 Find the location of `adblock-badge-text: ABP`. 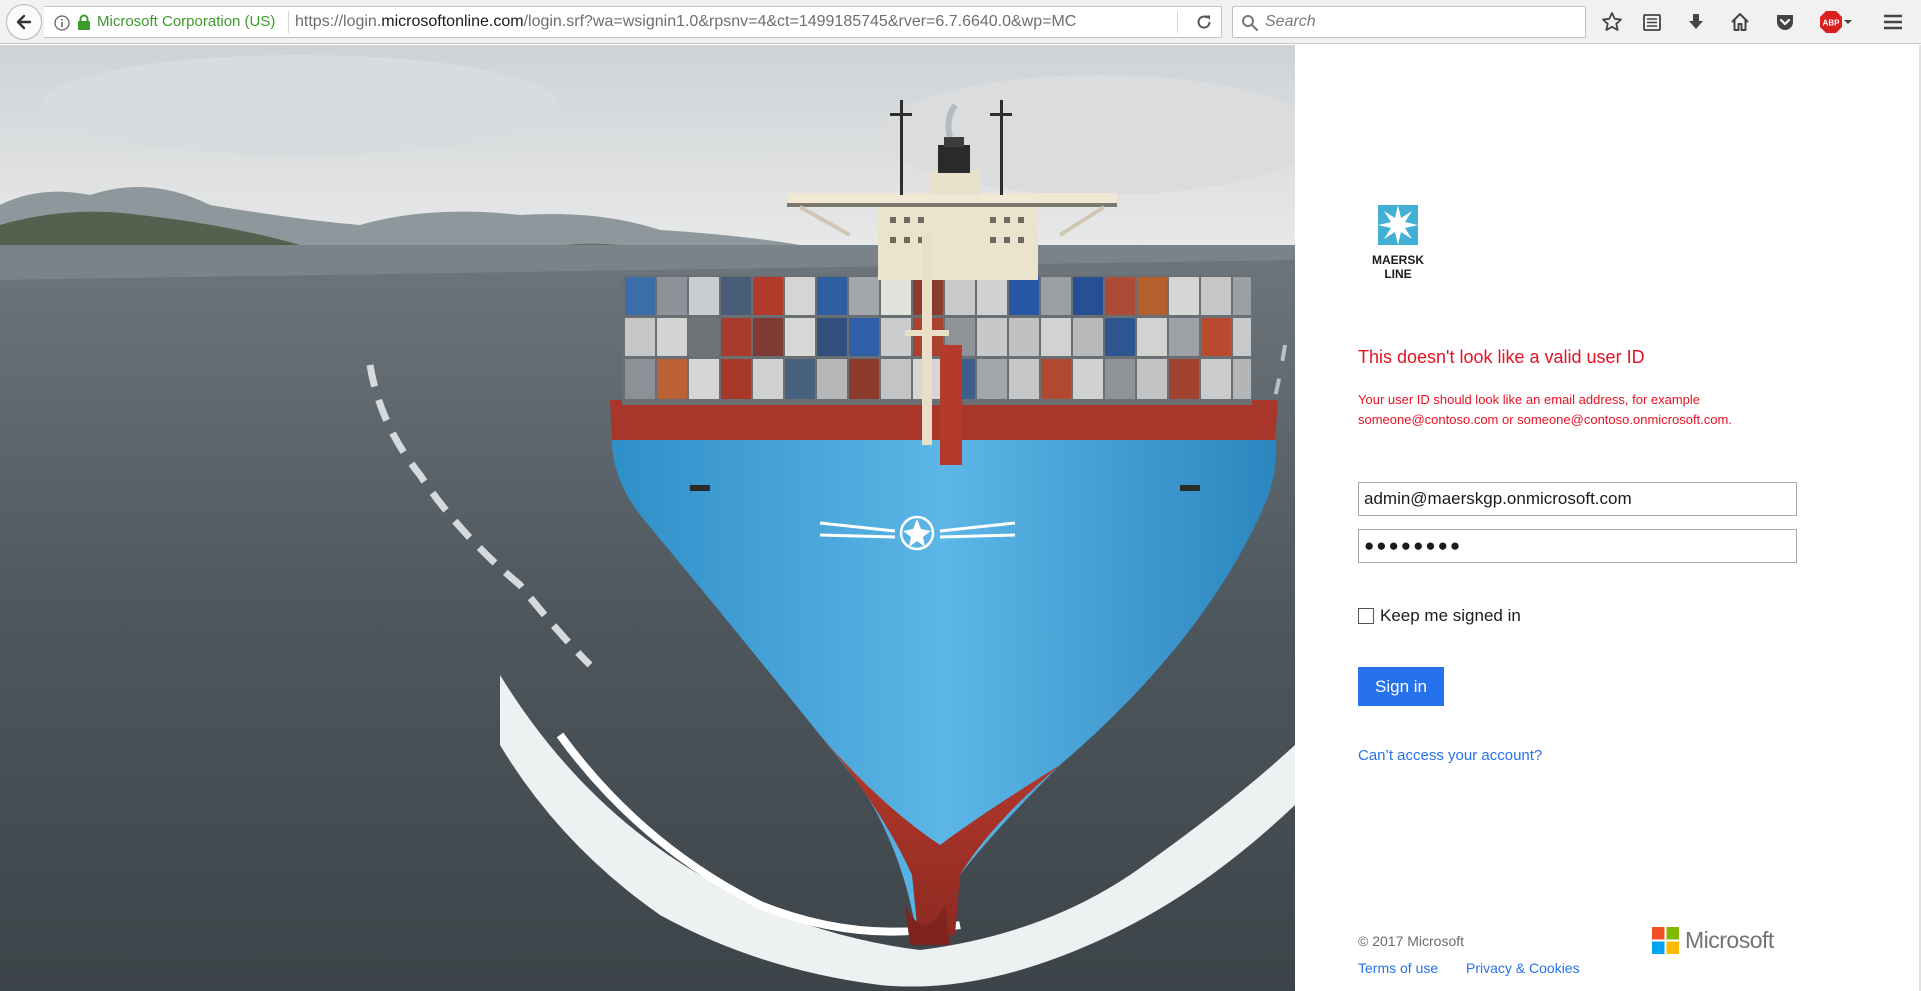

adblock-badge-text: ABP is located at coordinates (1832, 23).